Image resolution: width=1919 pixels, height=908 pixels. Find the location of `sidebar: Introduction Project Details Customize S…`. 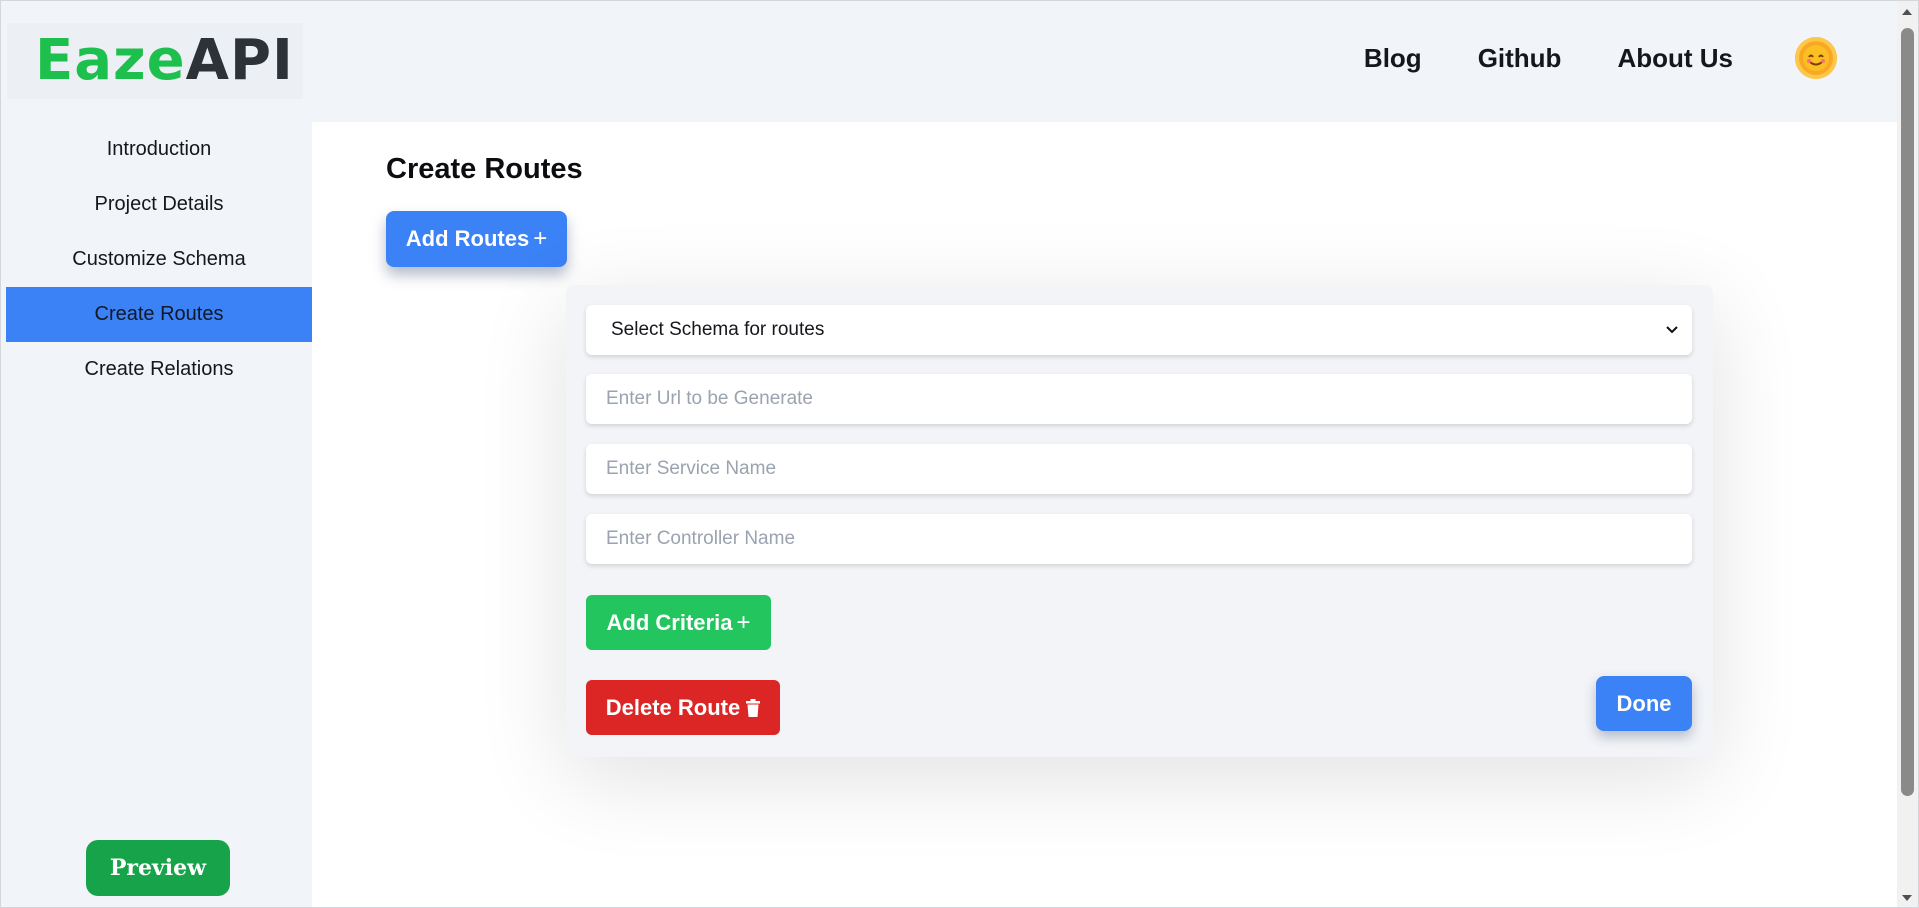

sidebar: Introduction Project Details Customize S… is located at coordinates (159, 514).